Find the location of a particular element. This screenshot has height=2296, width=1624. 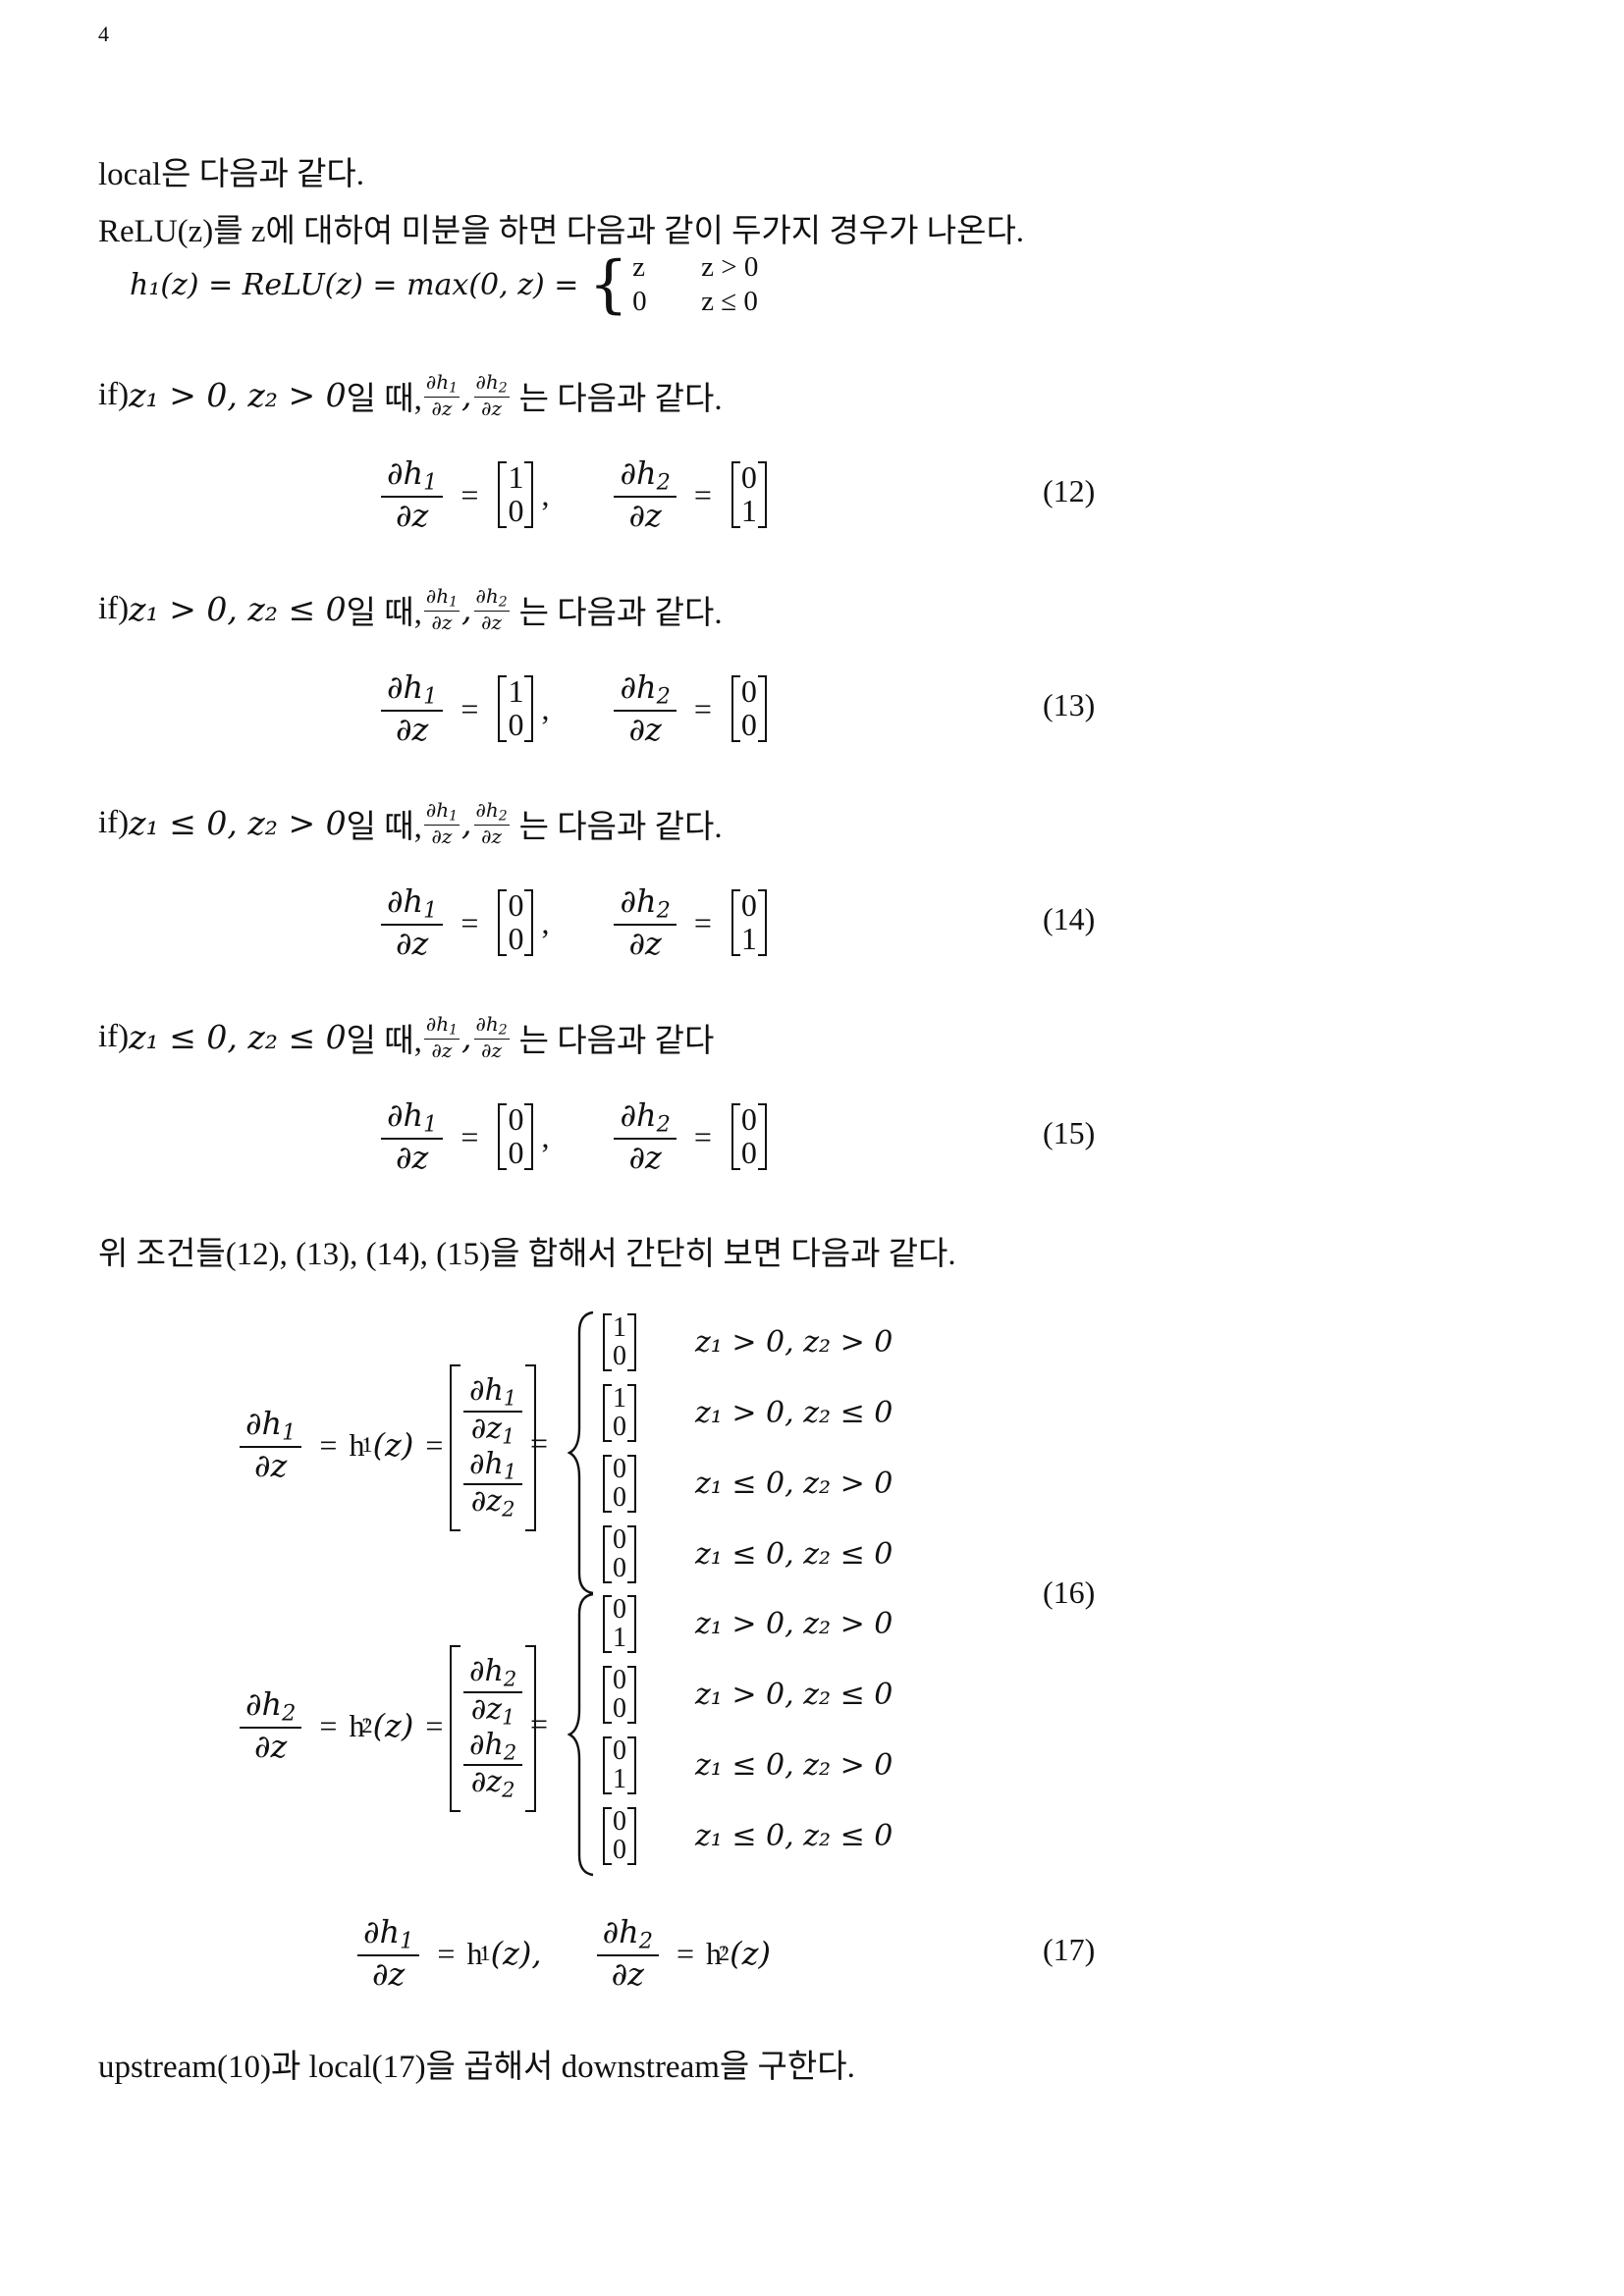

condition-equation: ∂h1 ∂z = 0 0, ∂h2 ∂z = 0 1 is located at coordinates (575, 922).